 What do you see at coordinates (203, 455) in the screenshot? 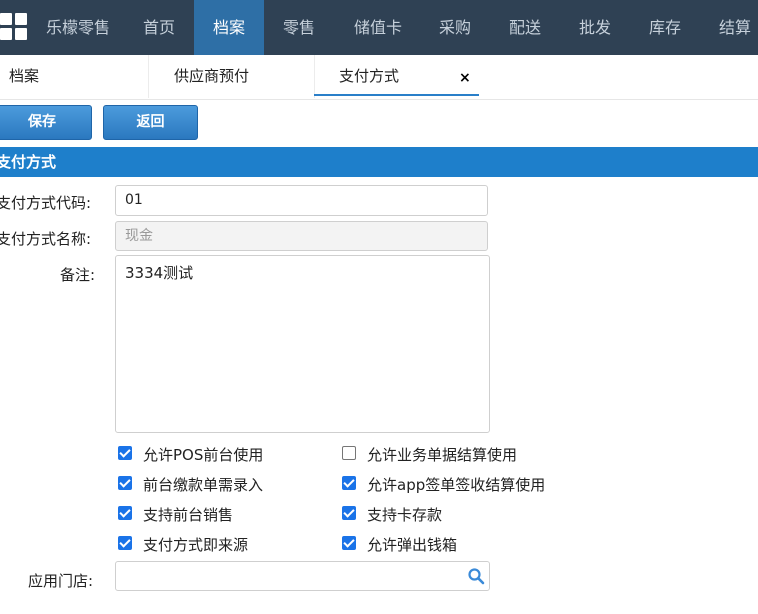
I see `checkbox-label: 允许POS前台使用` at bounding box center [203, 455].